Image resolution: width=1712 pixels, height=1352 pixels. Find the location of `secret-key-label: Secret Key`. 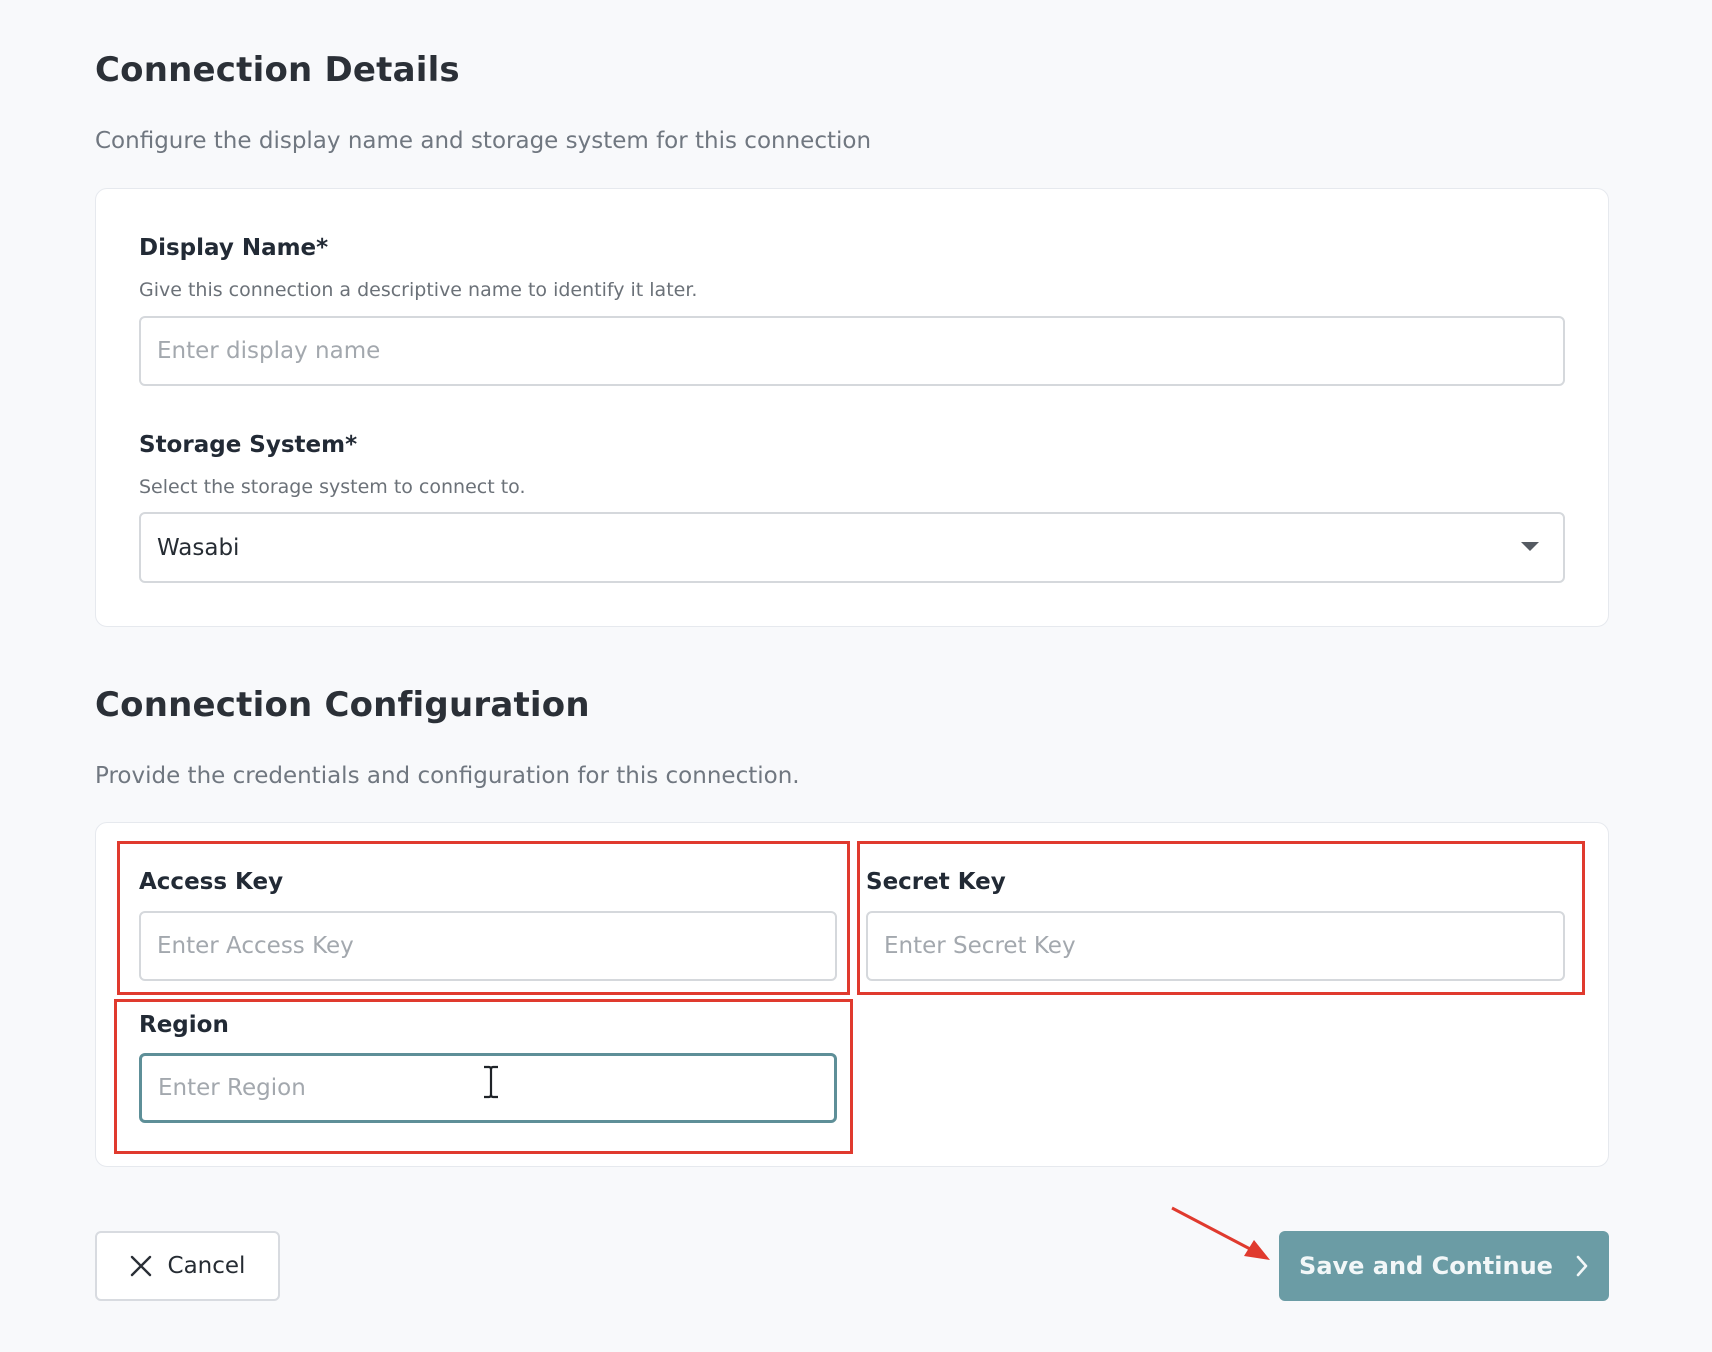

secret-key-label: Secret Key is located at coordinates (936, 882).